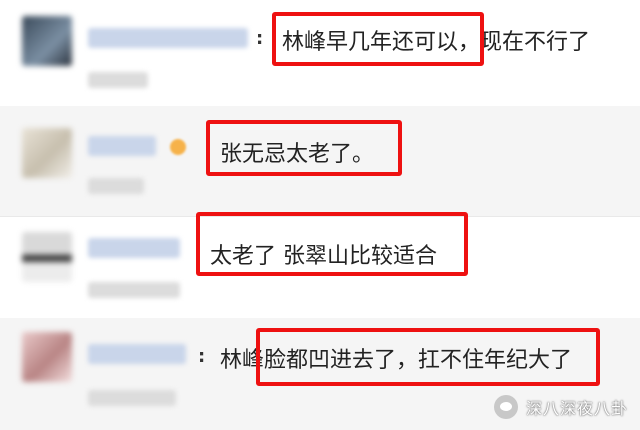  Describe the element at coordinates (178, 147) in the screenshot. I see `vip-badge-icon` at that location.